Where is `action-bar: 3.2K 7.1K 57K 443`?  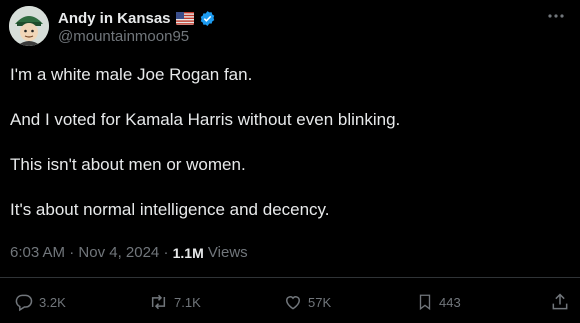
action-bar: 3.2K 7.1K 57K 443 is located at coordinates (292, 304).